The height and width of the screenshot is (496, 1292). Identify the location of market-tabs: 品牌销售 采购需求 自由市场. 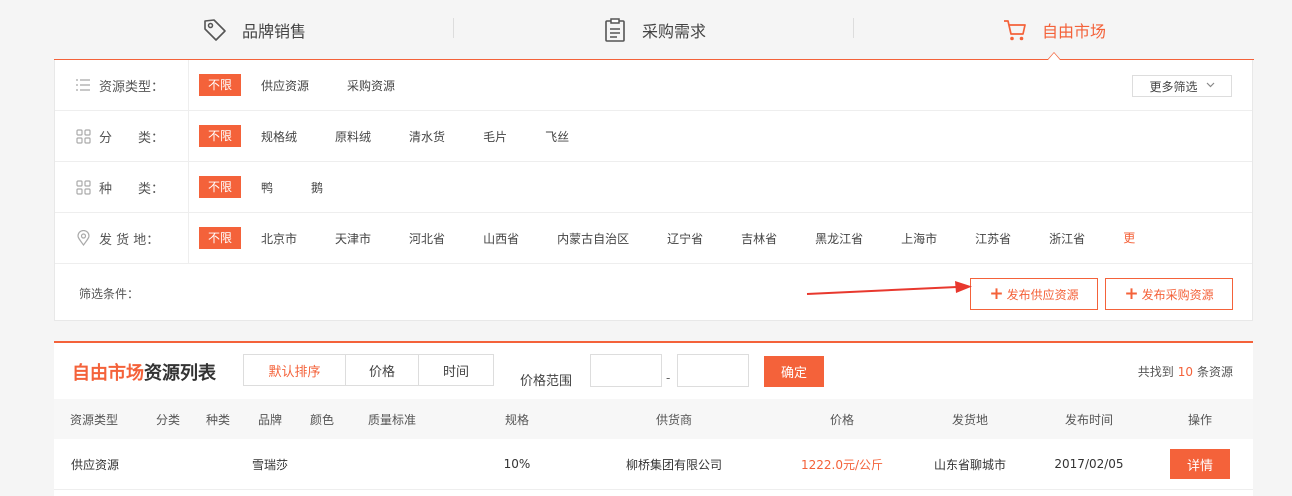
(654, 30).